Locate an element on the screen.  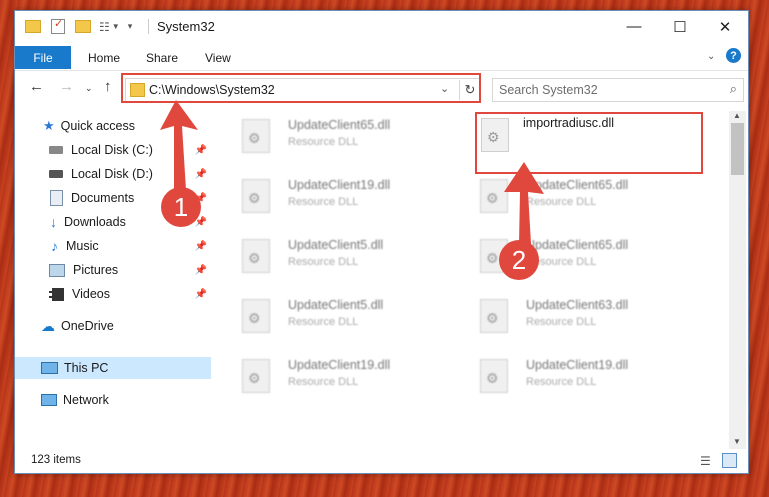
sidebar-item-label: Quick access is located at coordinates (97, 126).